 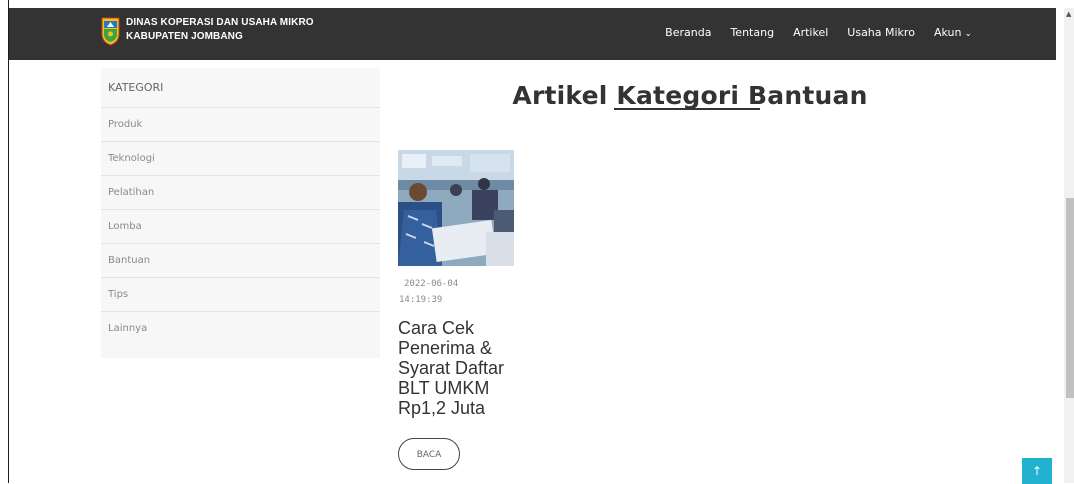 I want to click on nav-akun-dropdown: Akun ⌄, so click(x=953, y=33).